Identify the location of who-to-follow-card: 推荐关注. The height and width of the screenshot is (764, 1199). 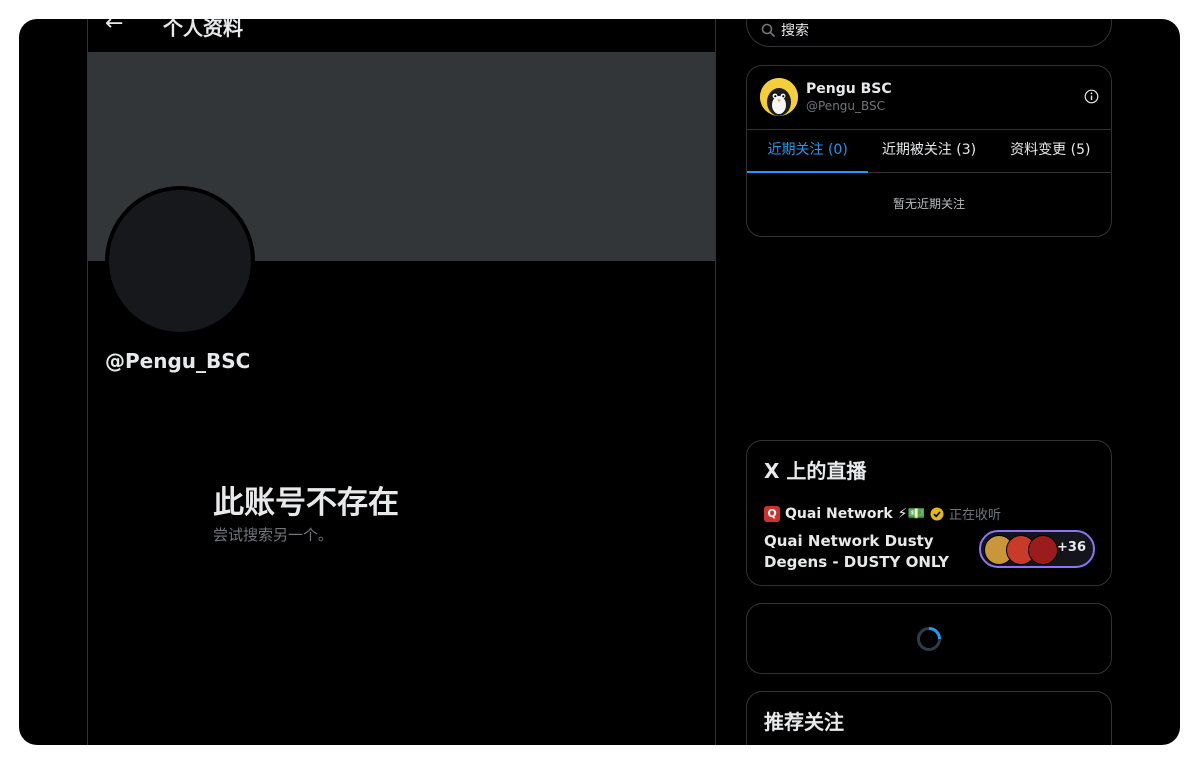
(929, 718).